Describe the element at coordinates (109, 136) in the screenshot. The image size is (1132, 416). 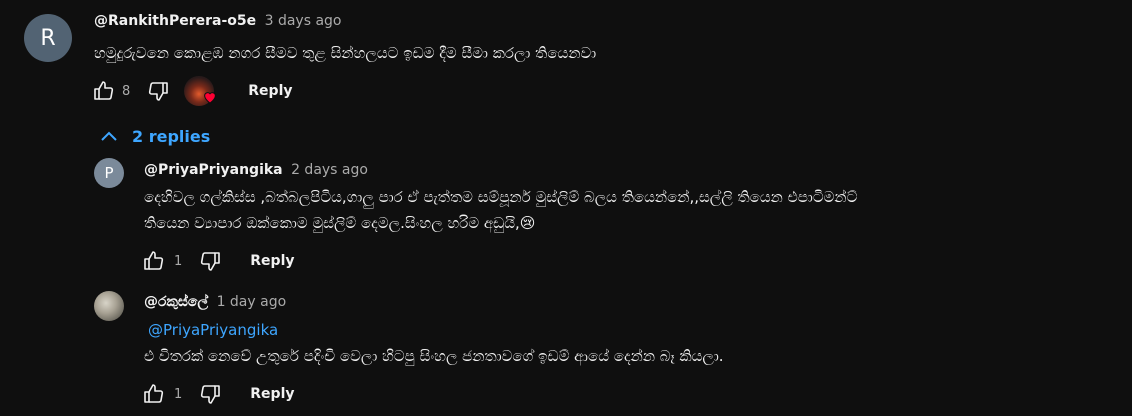
I see `chevron-up-icon` at that location.